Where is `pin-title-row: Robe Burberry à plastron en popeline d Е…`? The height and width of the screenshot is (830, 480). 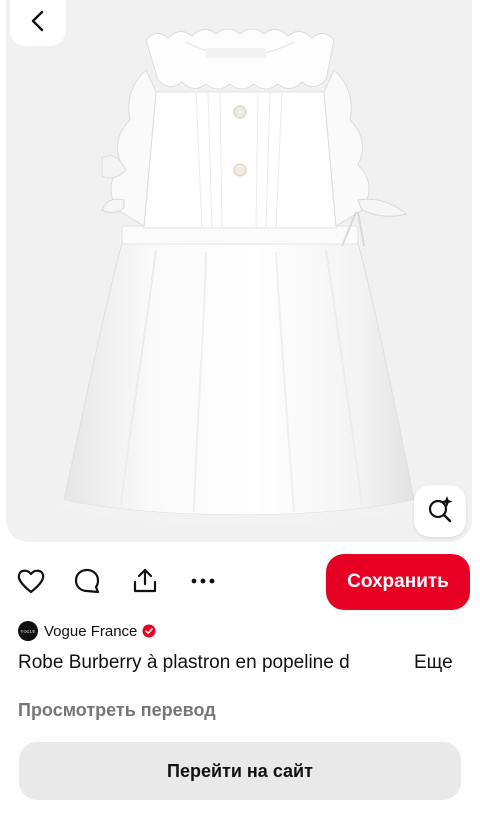
pin-title-row: Robe Burberry à plastron en popeline d Е… is located at coordinates (243, 663).